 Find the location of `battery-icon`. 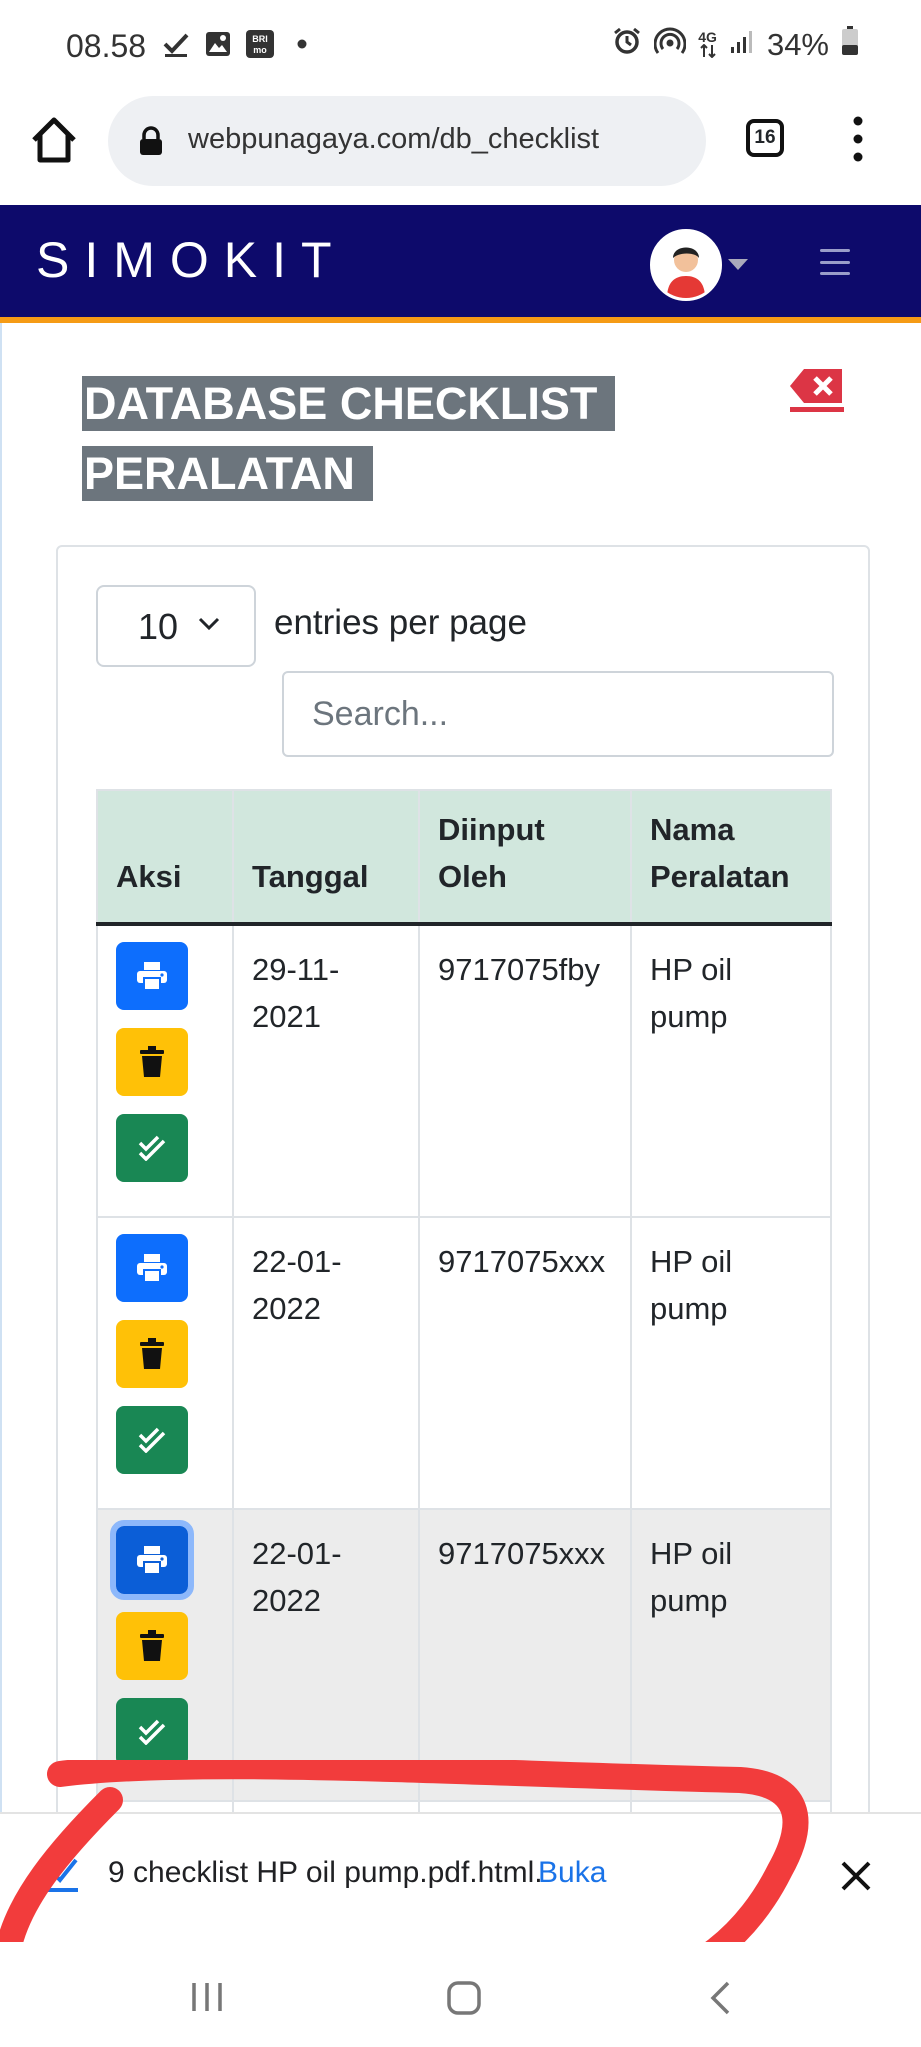

battery-icon is located at coordinates (850, 45).